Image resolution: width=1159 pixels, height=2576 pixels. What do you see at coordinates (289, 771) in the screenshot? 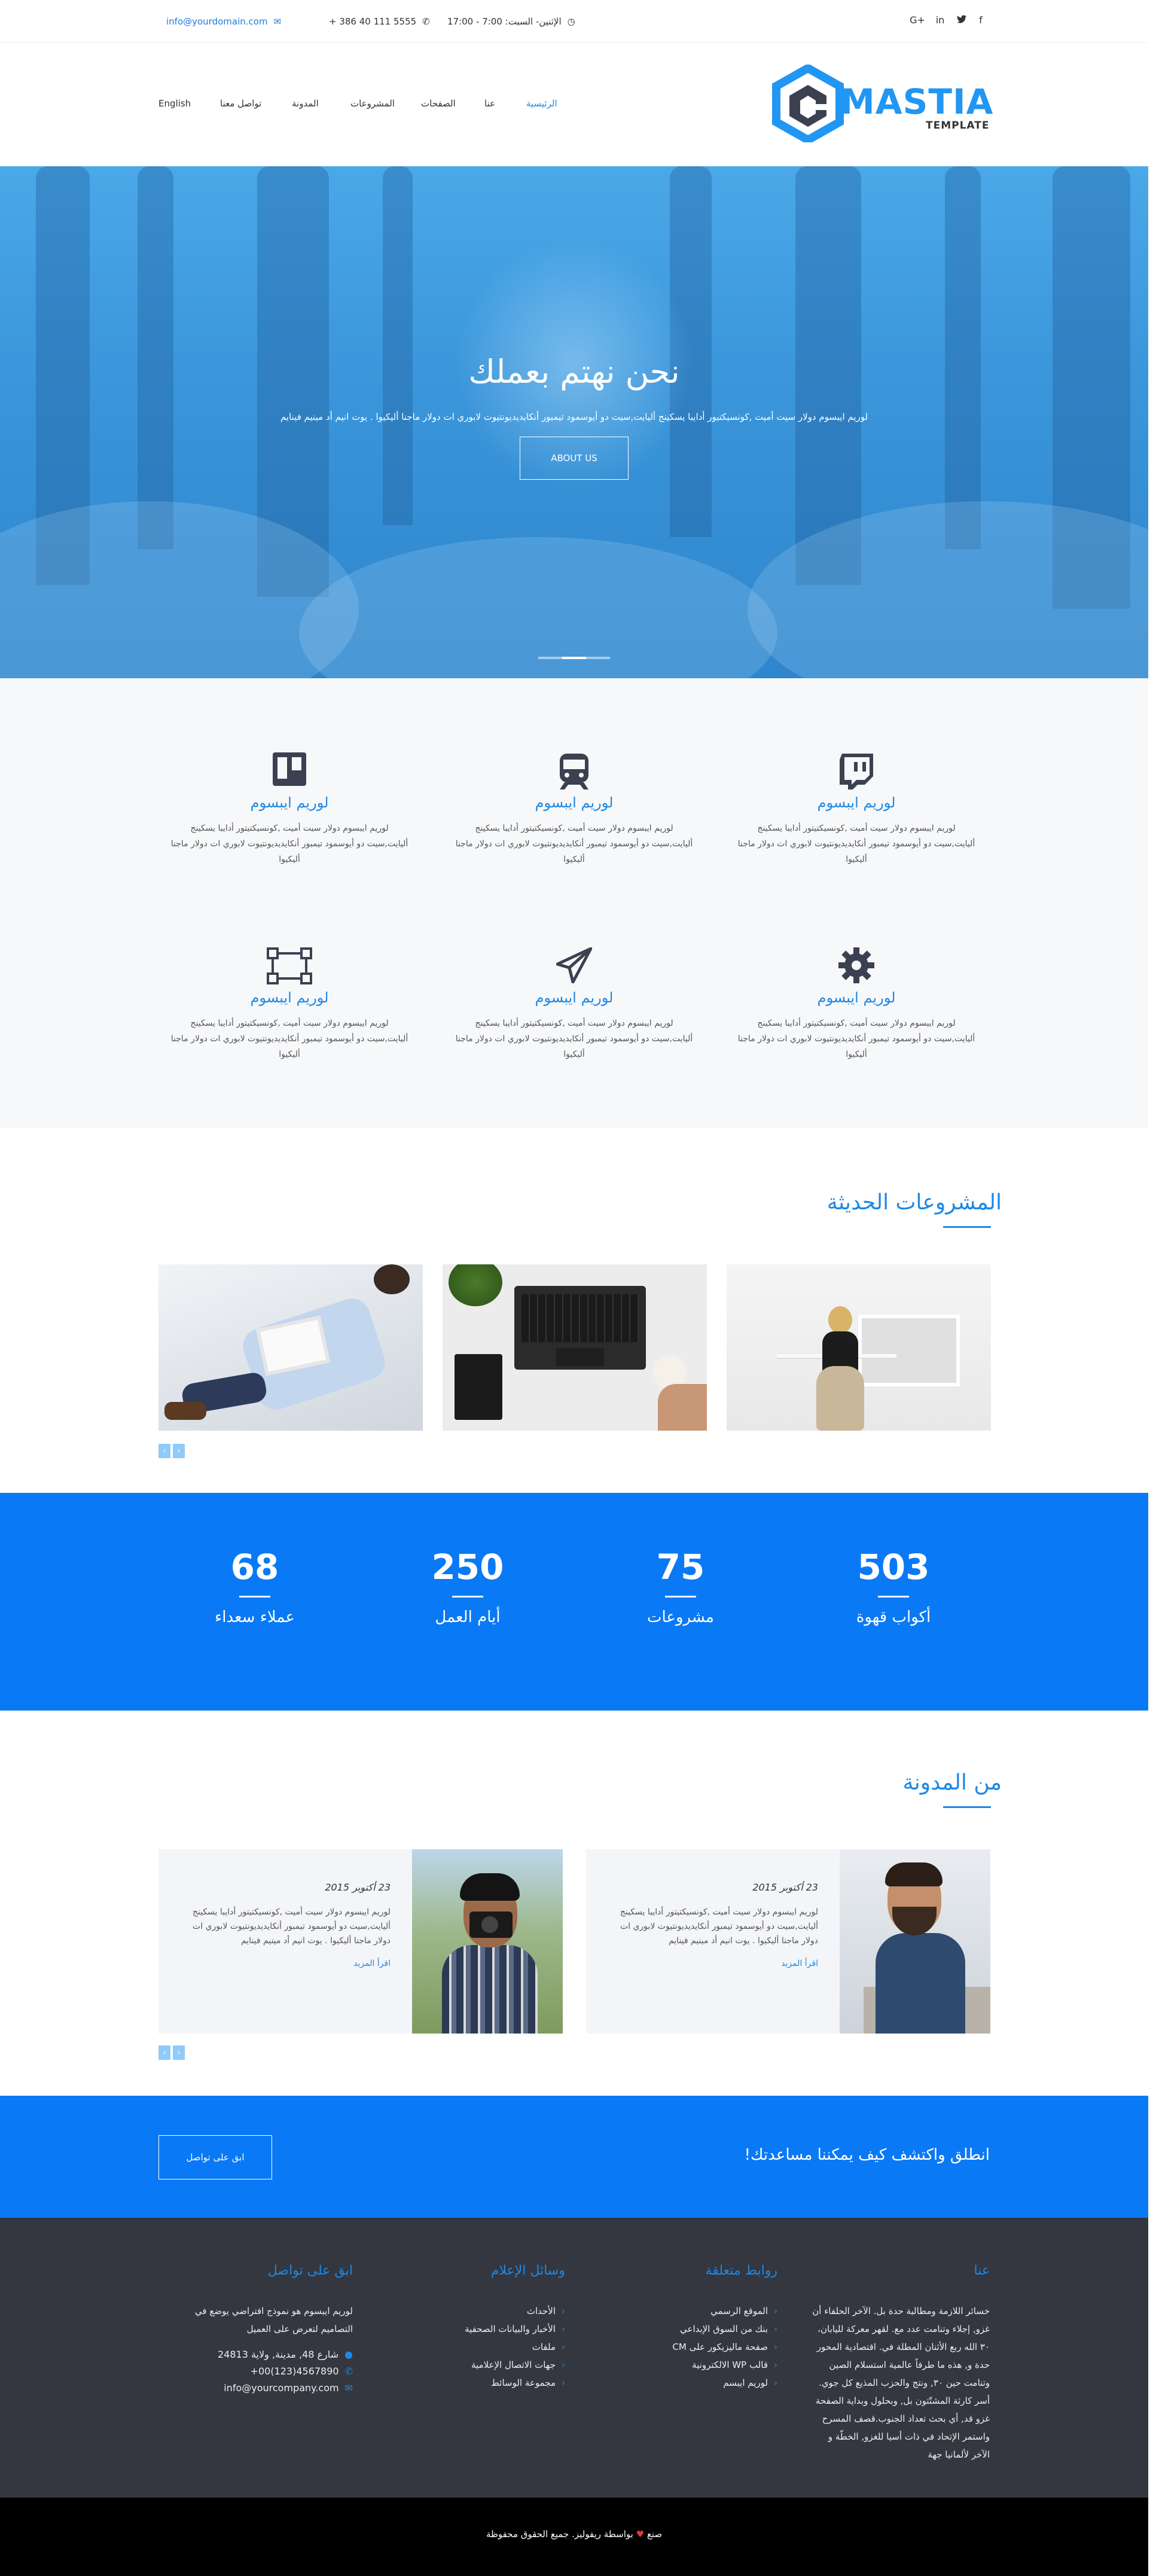
I see `trello-icon` at bounding box center [289, 771].